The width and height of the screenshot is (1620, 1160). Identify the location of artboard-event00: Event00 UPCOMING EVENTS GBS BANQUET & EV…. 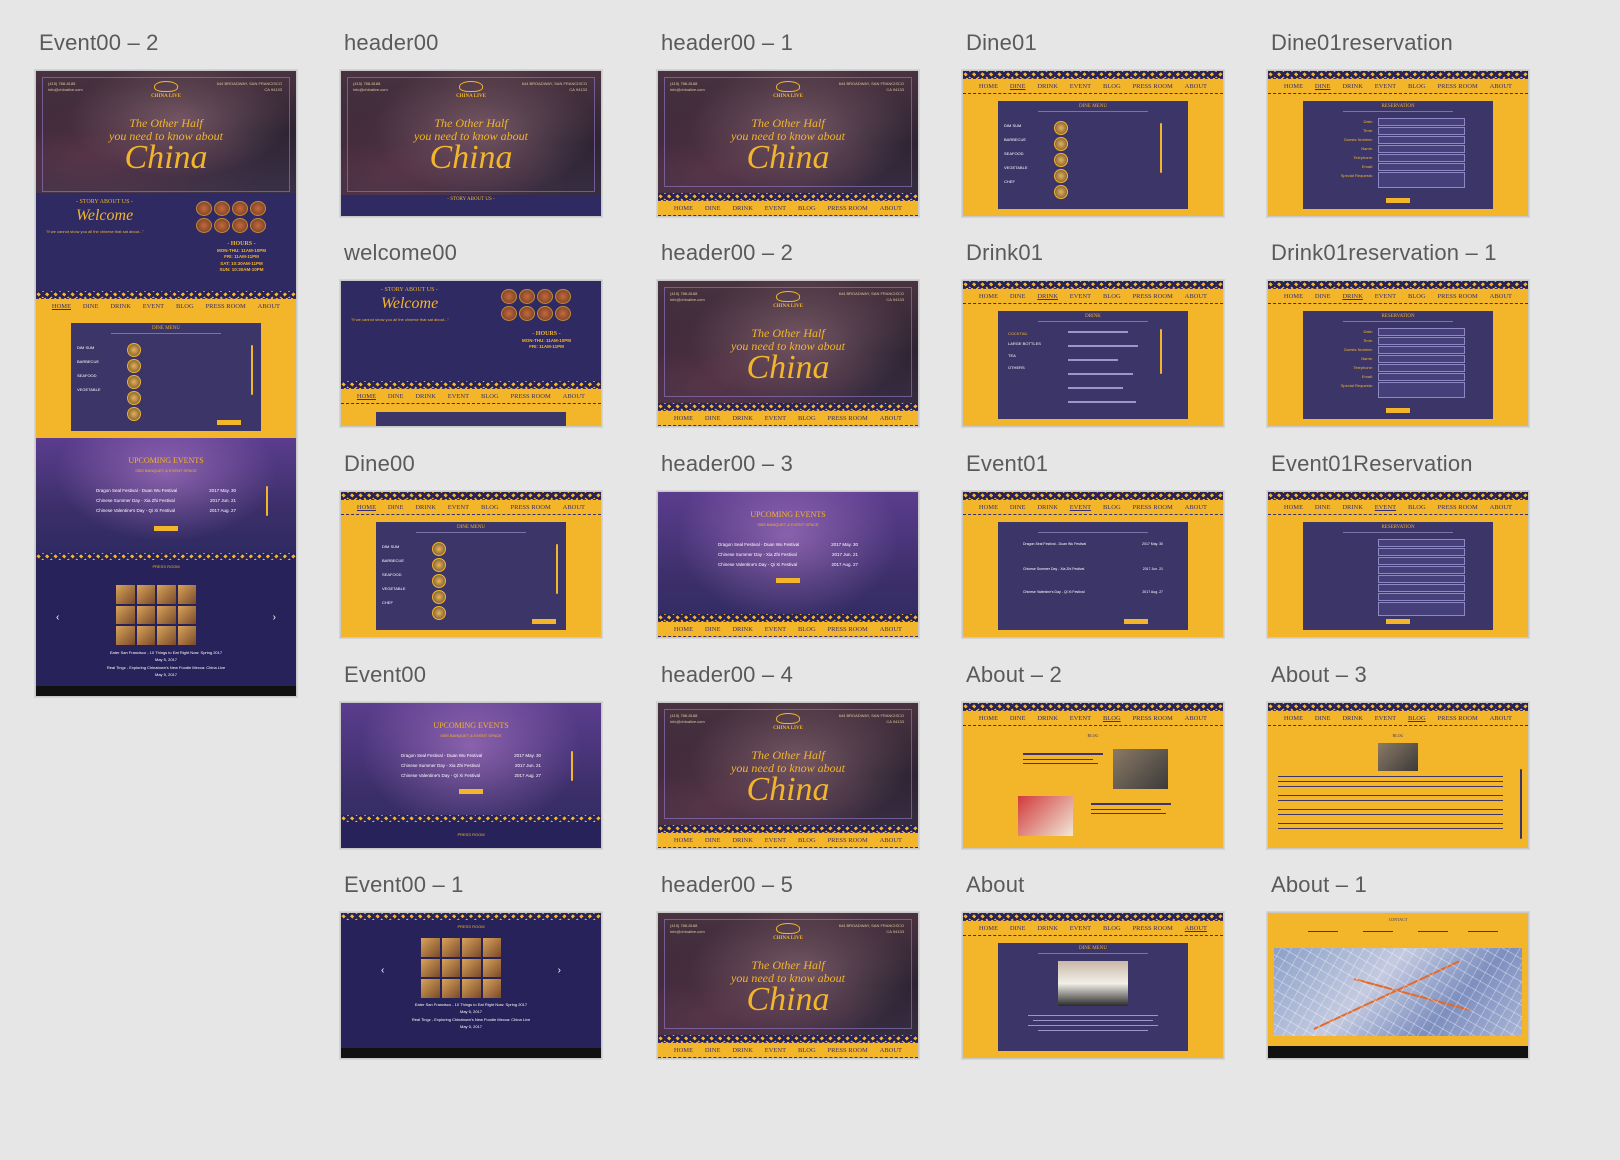
(476, 755).